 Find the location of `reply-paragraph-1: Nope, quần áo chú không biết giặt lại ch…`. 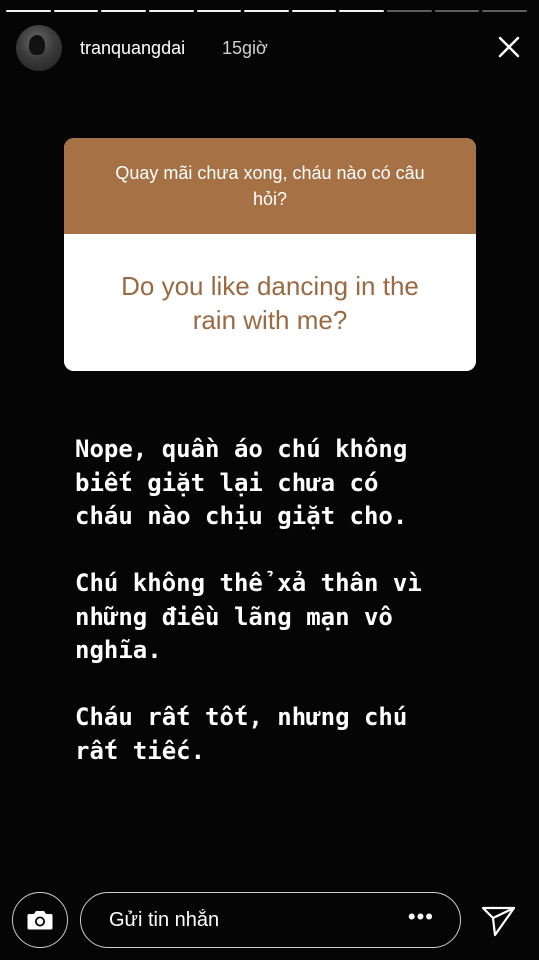

reply-paragraph-1: Nope, quần áo chú không biết giặt lại ch… is located at coordinates (241, 482).